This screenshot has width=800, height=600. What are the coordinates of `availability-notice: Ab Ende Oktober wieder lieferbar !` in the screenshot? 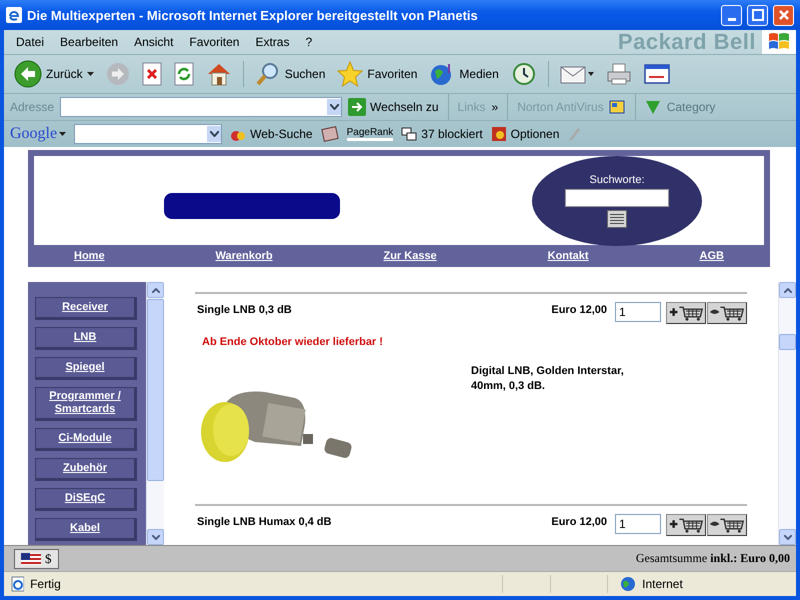 It's located at (293, 342).